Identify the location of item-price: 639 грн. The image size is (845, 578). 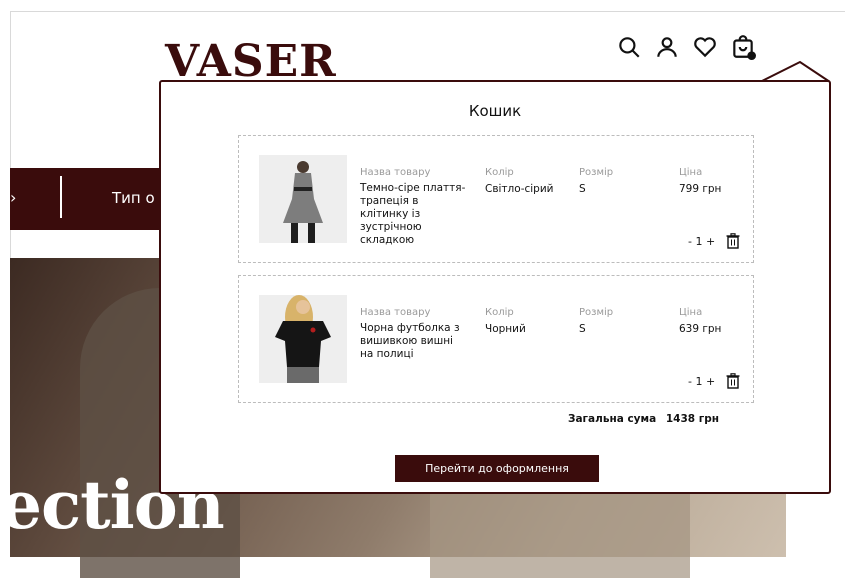
(700, 329).